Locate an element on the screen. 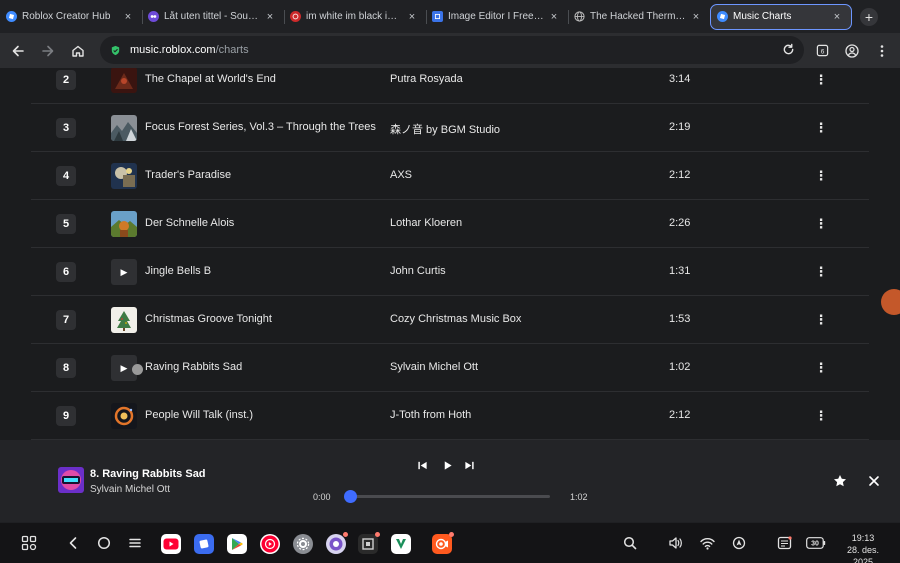  rank-badge: 5 is located at coordinates (66, 224).